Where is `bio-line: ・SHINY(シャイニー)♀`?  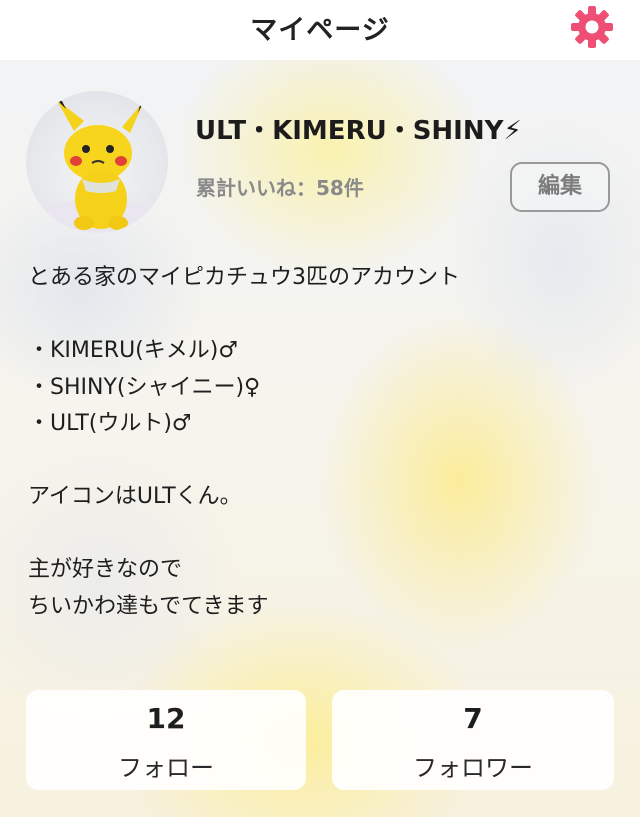 bio-line: ・SHINY(シャイニー)♀ is located at coordinates (144, 387).